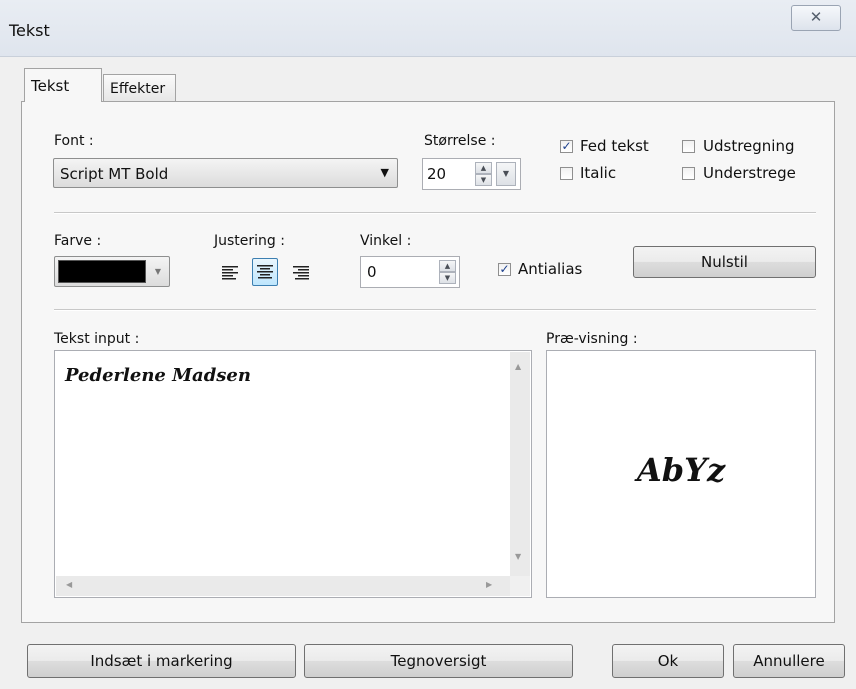 This screenshot has width=856, height=689. I want to click on size-spinner: ▲ ▼, so click(484, 174).